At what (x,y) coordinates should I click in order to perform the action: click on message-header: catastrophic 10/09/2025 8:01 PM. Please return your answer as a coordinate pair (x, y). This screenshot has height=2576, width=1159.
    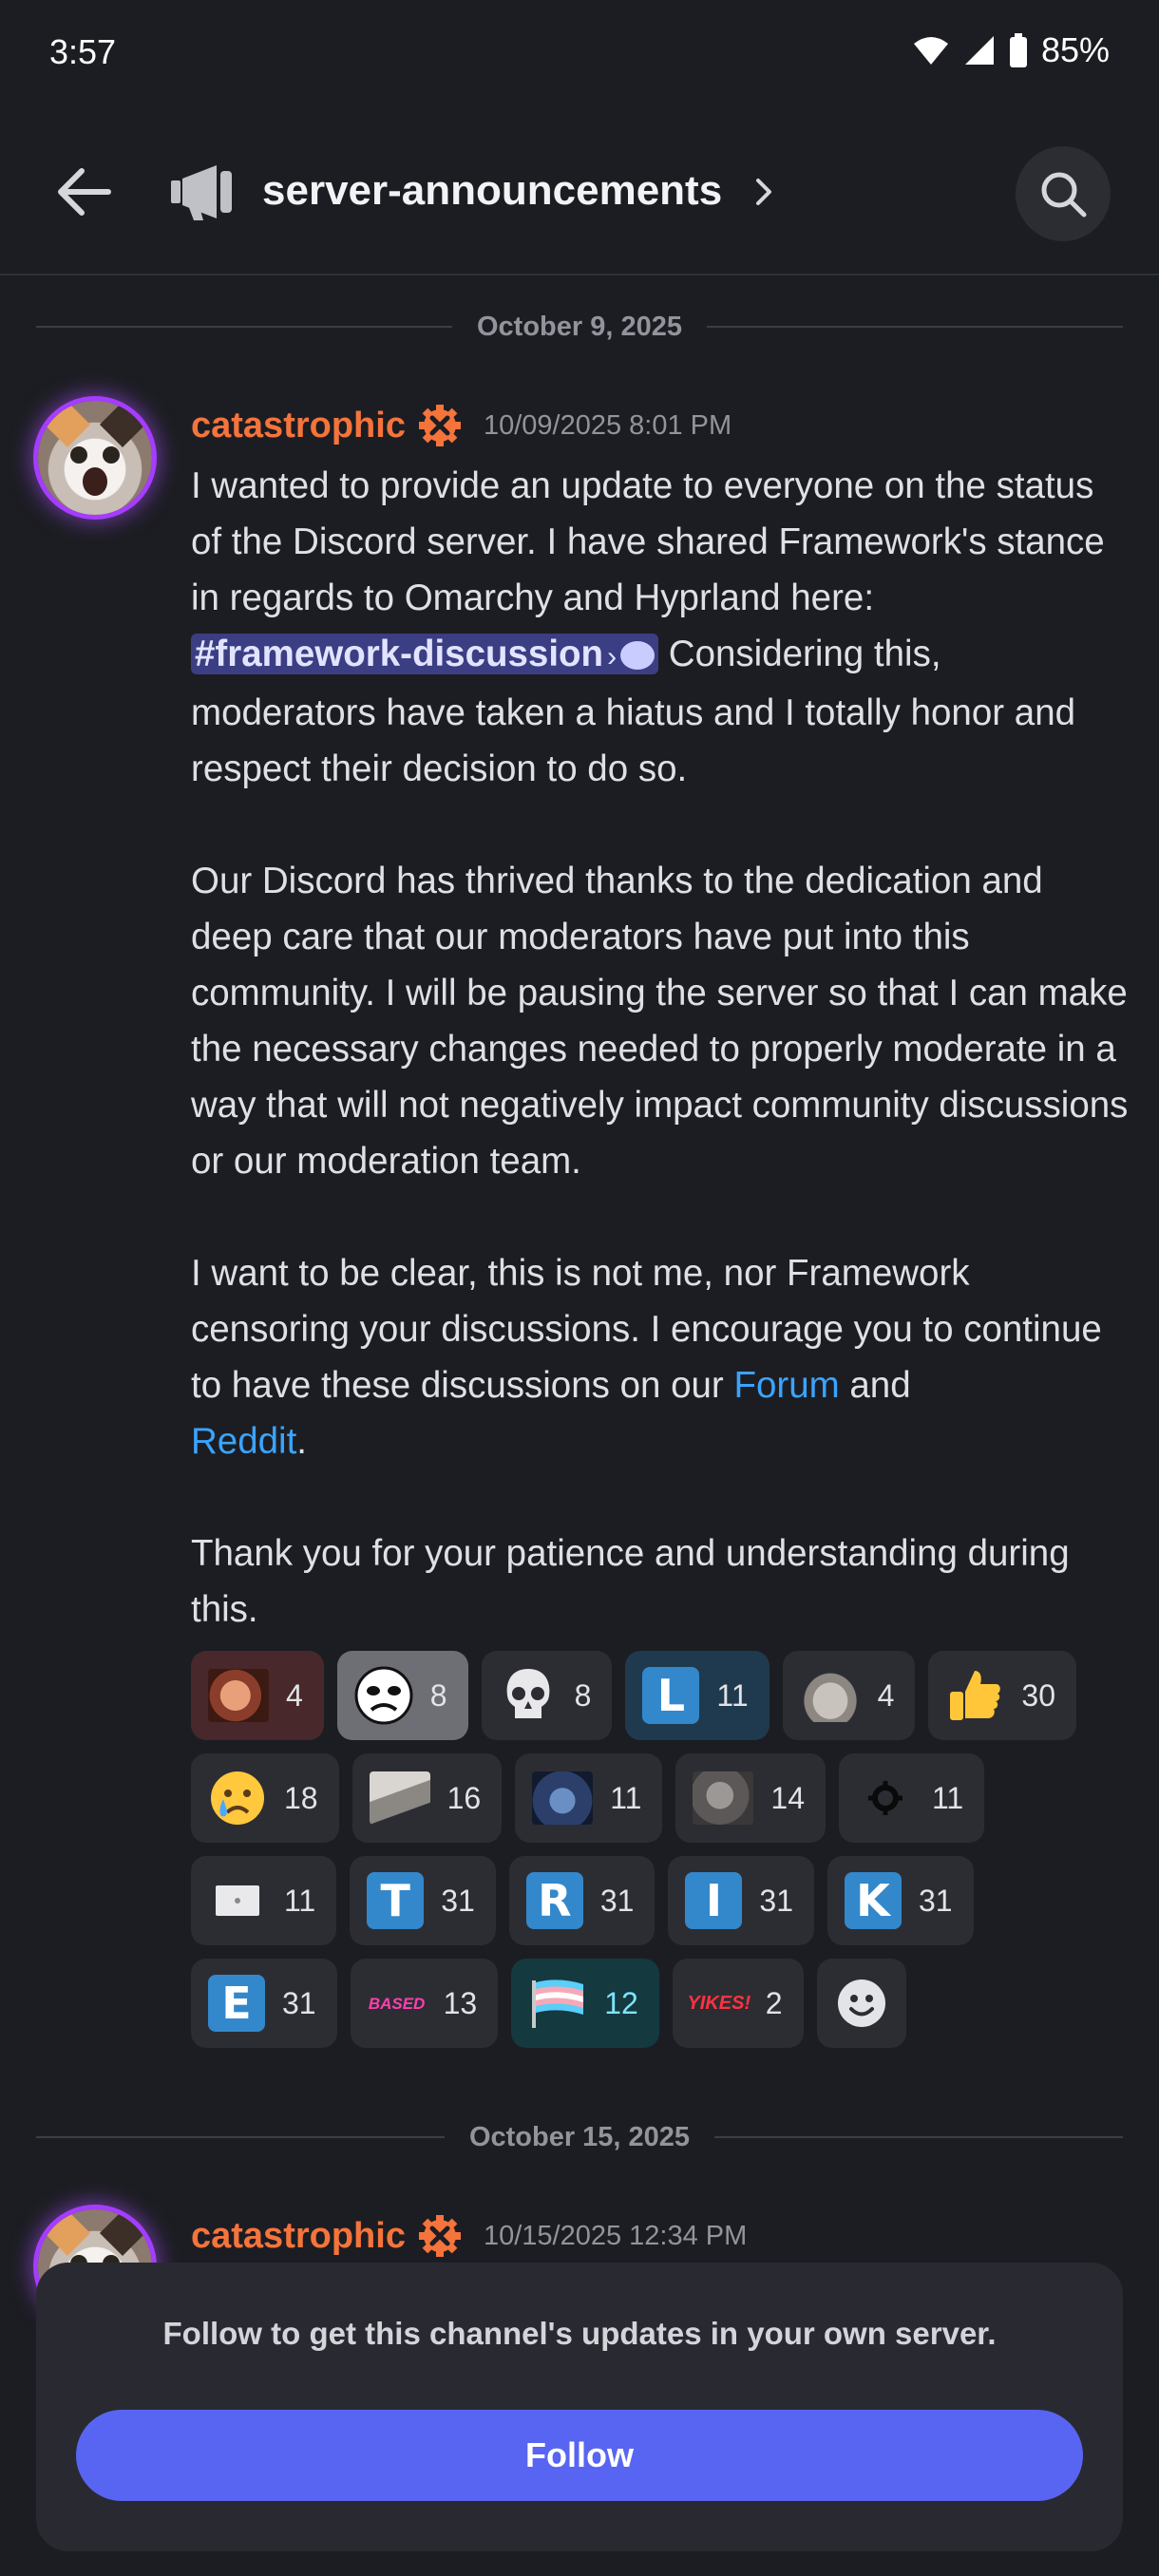
    Looking at the image, I should click on (461, 425).